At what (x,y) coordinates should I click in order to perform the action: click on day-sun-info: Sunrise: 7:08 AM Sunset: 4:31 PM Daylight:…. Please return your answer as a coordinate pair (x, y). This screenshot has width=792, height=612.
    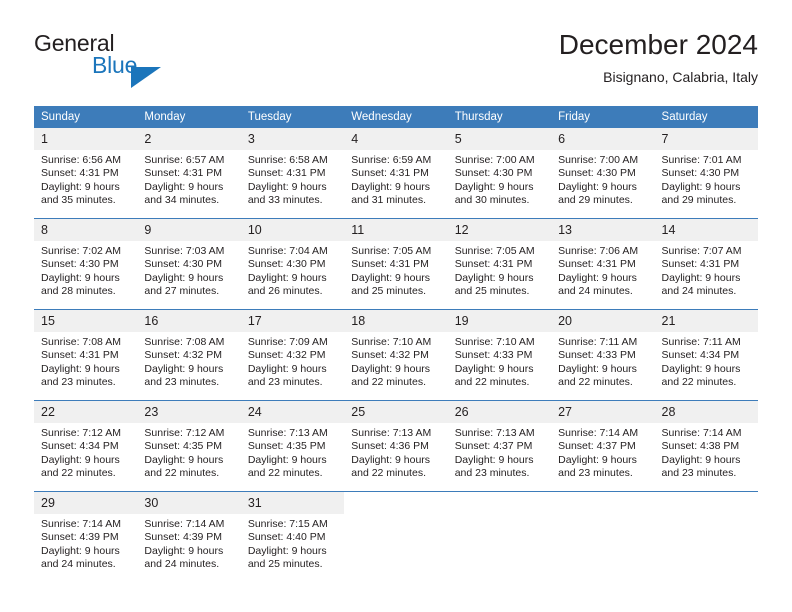
    Looking at the image, I should click on (85, 361).